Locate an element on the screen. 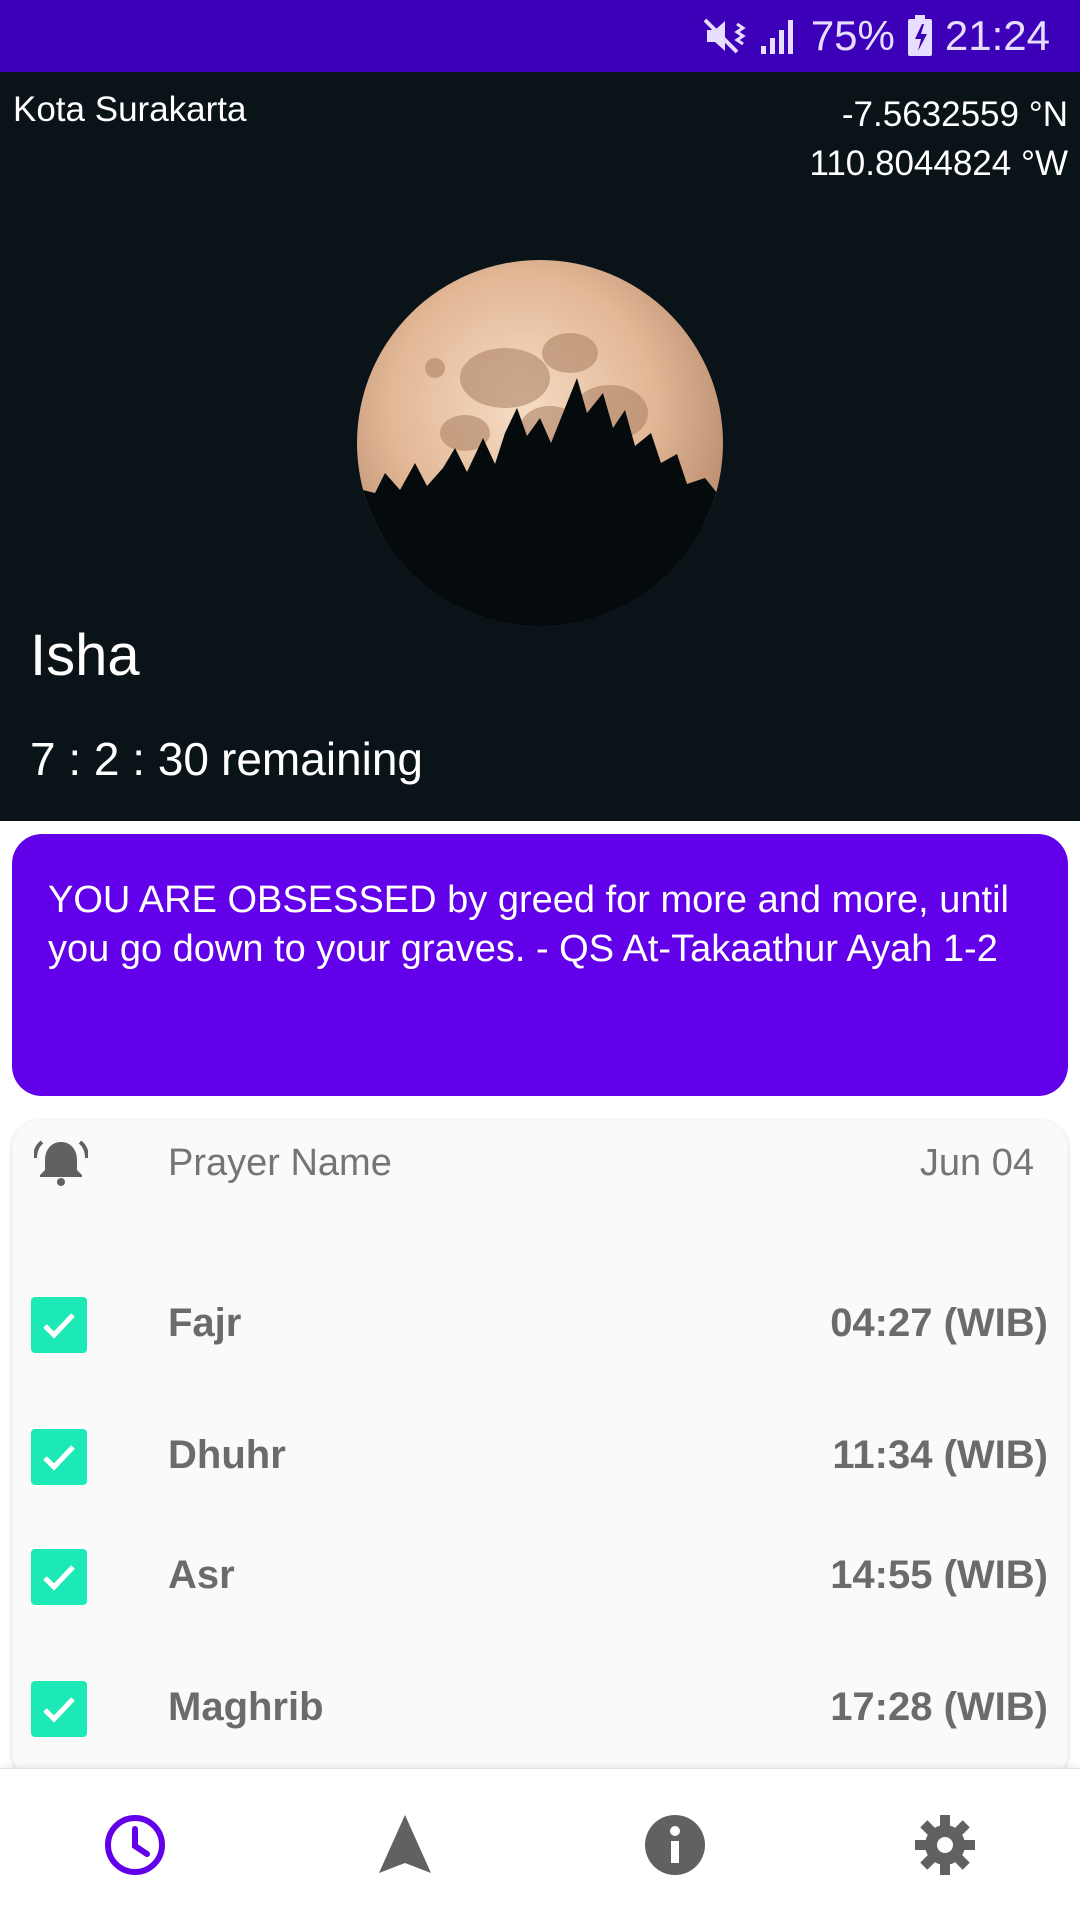 This screenshot has width=1080, height=1921. nav-settings is located at coordinates (945, 1845).